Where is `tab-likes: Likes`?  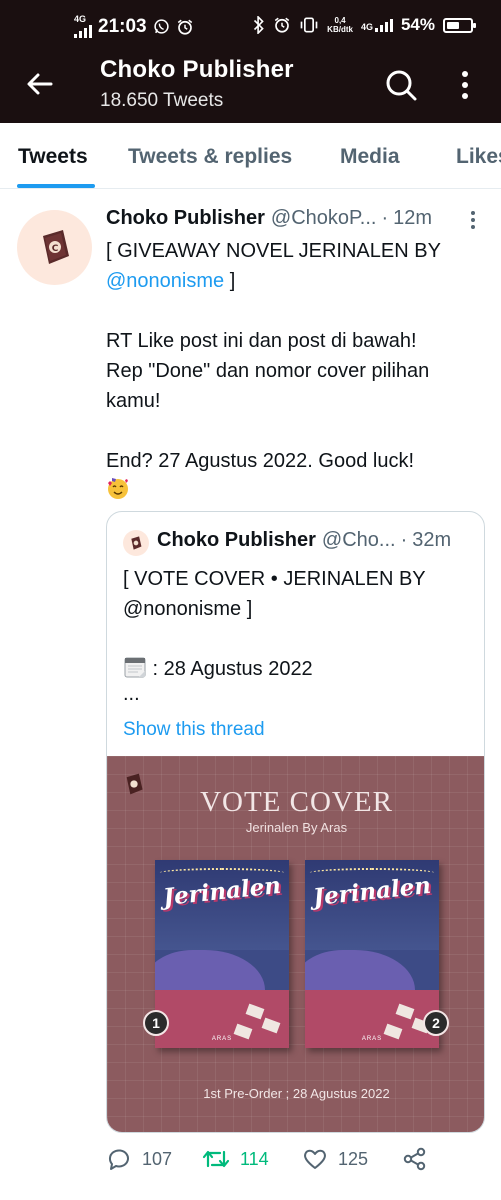
tab-likes: Likes is located at coordinates (478, 157).